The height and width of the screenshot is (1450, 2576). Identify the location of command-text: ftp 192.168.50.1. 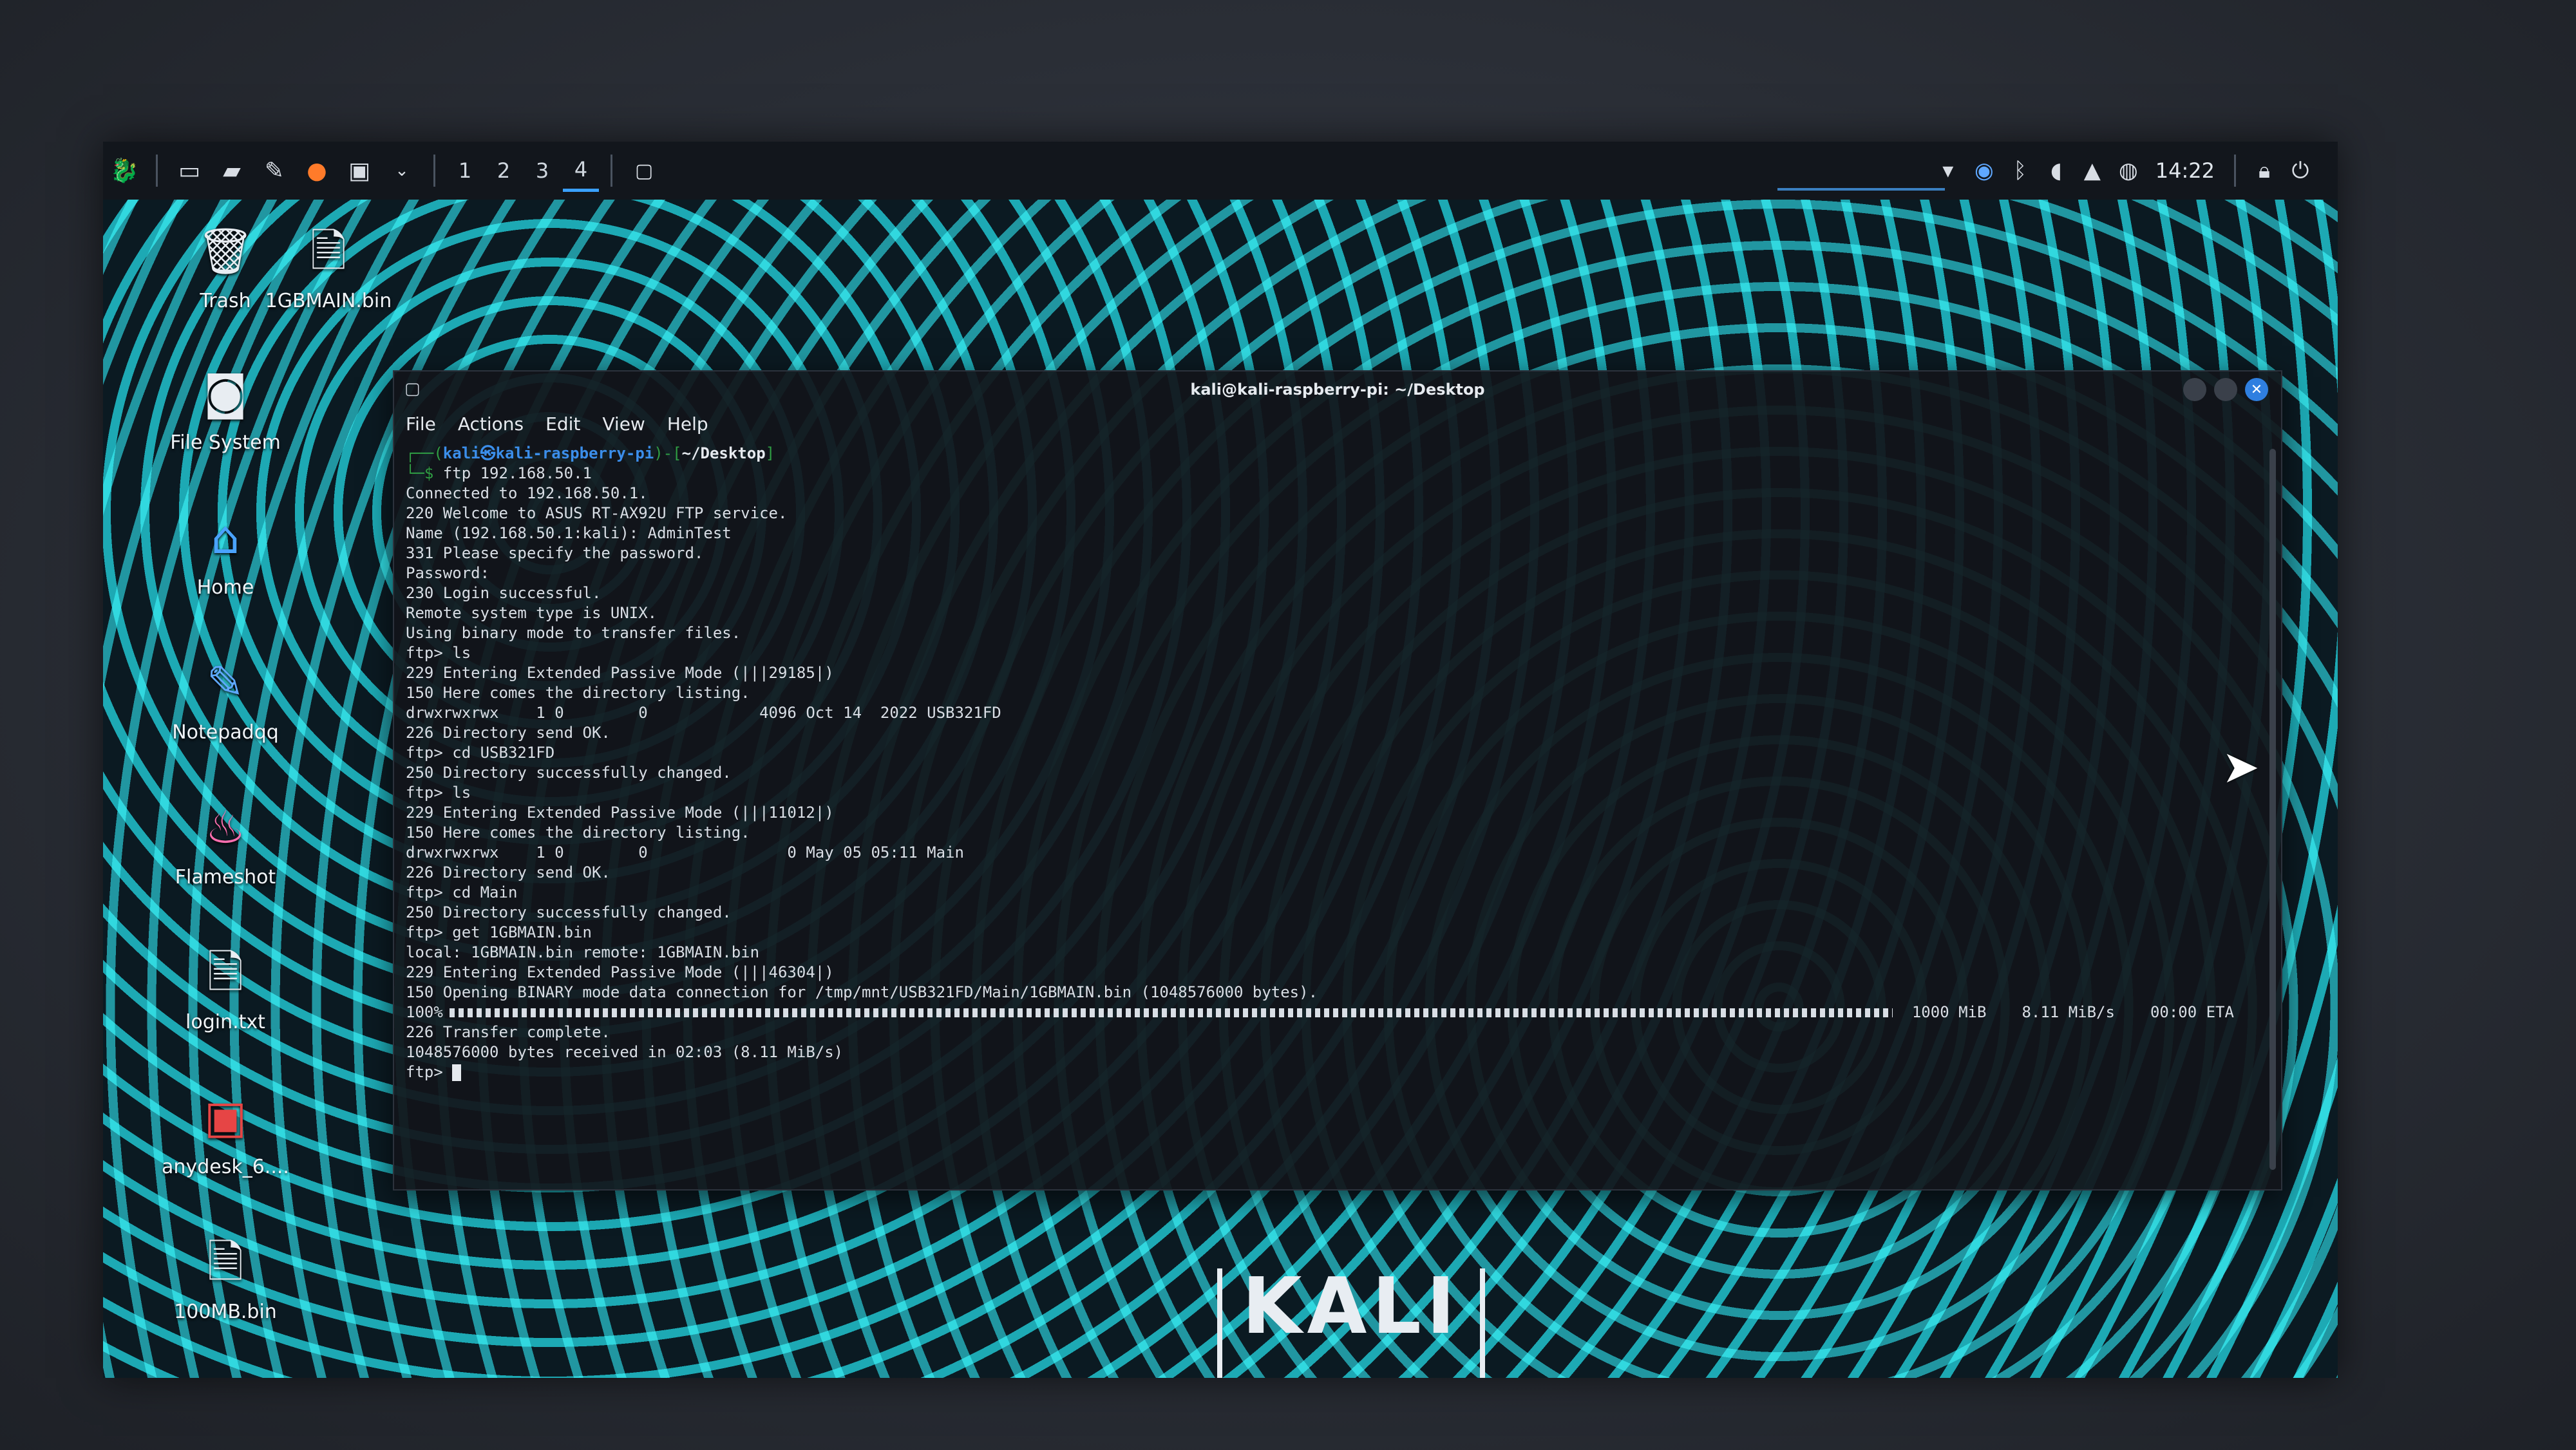
(517, 473).